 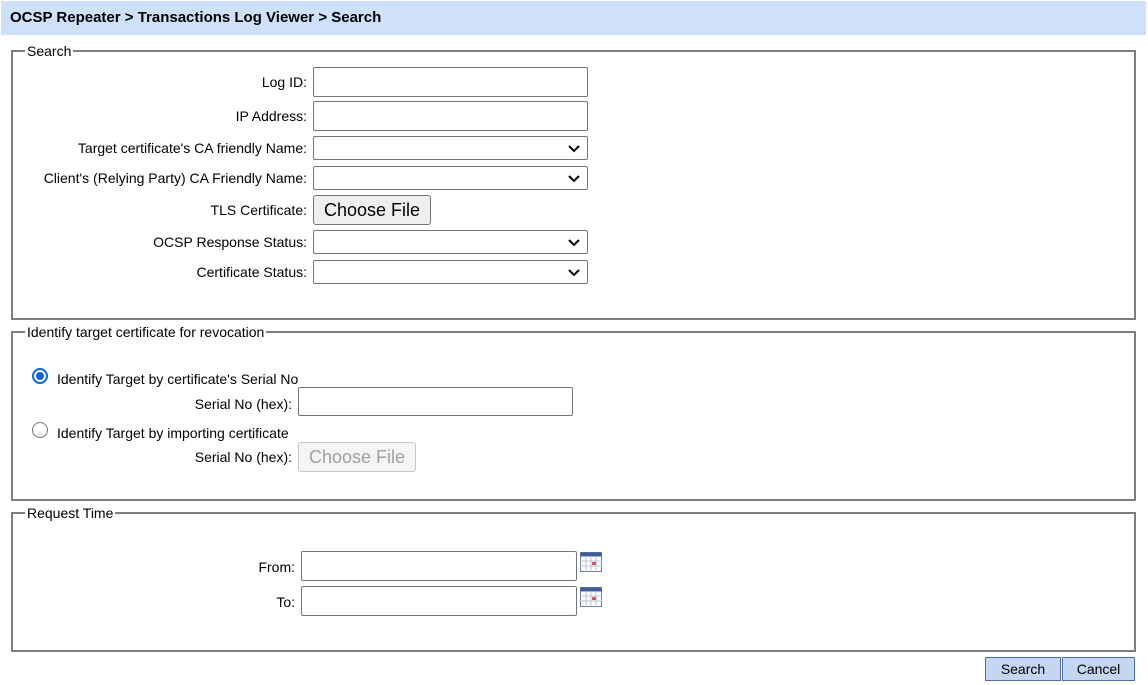 I want to click on ip-address-input, so click(x=450, y=116).